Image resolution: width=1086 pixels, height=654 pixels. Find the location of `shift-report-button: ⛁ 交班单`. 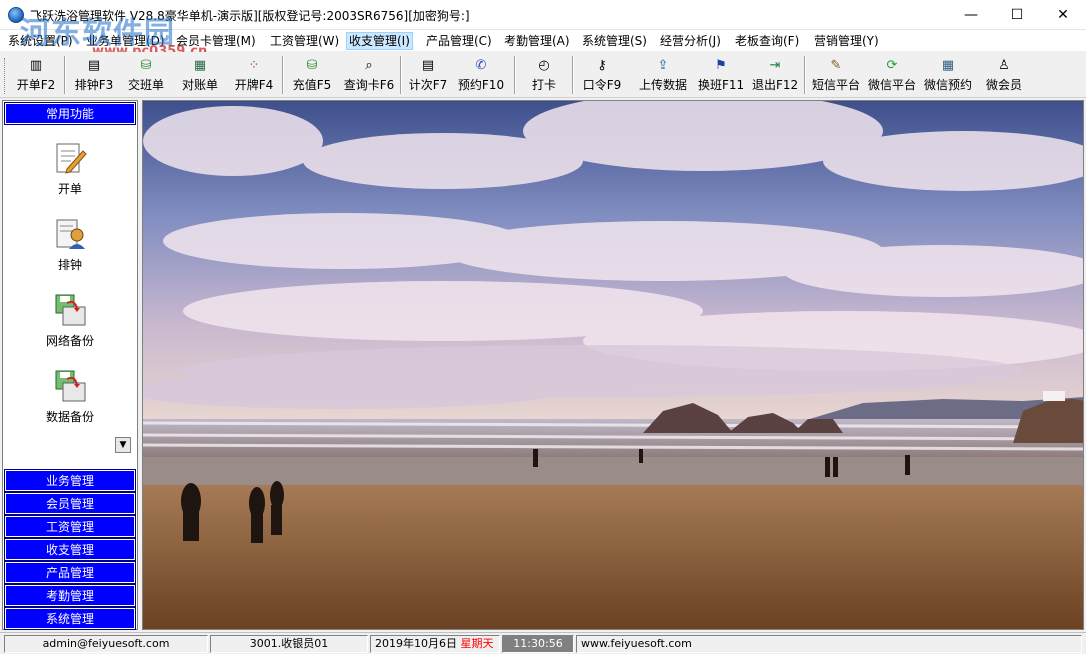

shift-report-button: ⛁ 交班单 is located at coordinates (146, 76).